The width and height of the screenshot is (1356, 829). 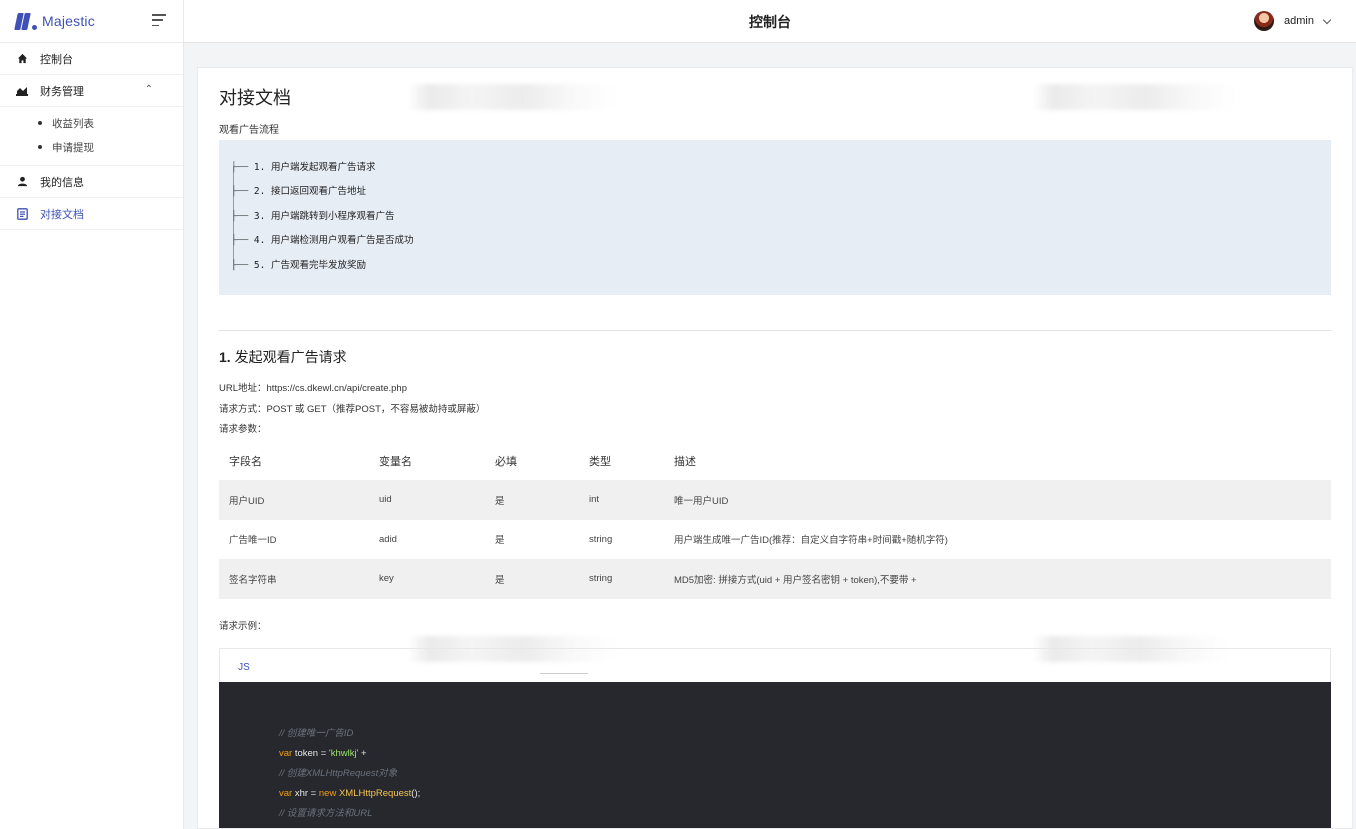 What do you see at coordinates (316, 733) in the screenshot?
I see `code-comment: // 创建唯一广告ID` at bounding box center [316, 733].